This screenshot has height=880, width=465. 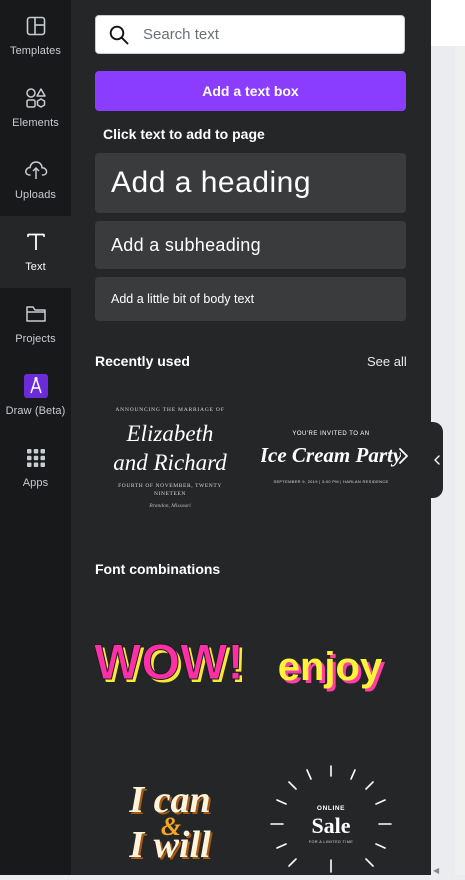 I want to click on apps-icon, so click(x=36, y=458).